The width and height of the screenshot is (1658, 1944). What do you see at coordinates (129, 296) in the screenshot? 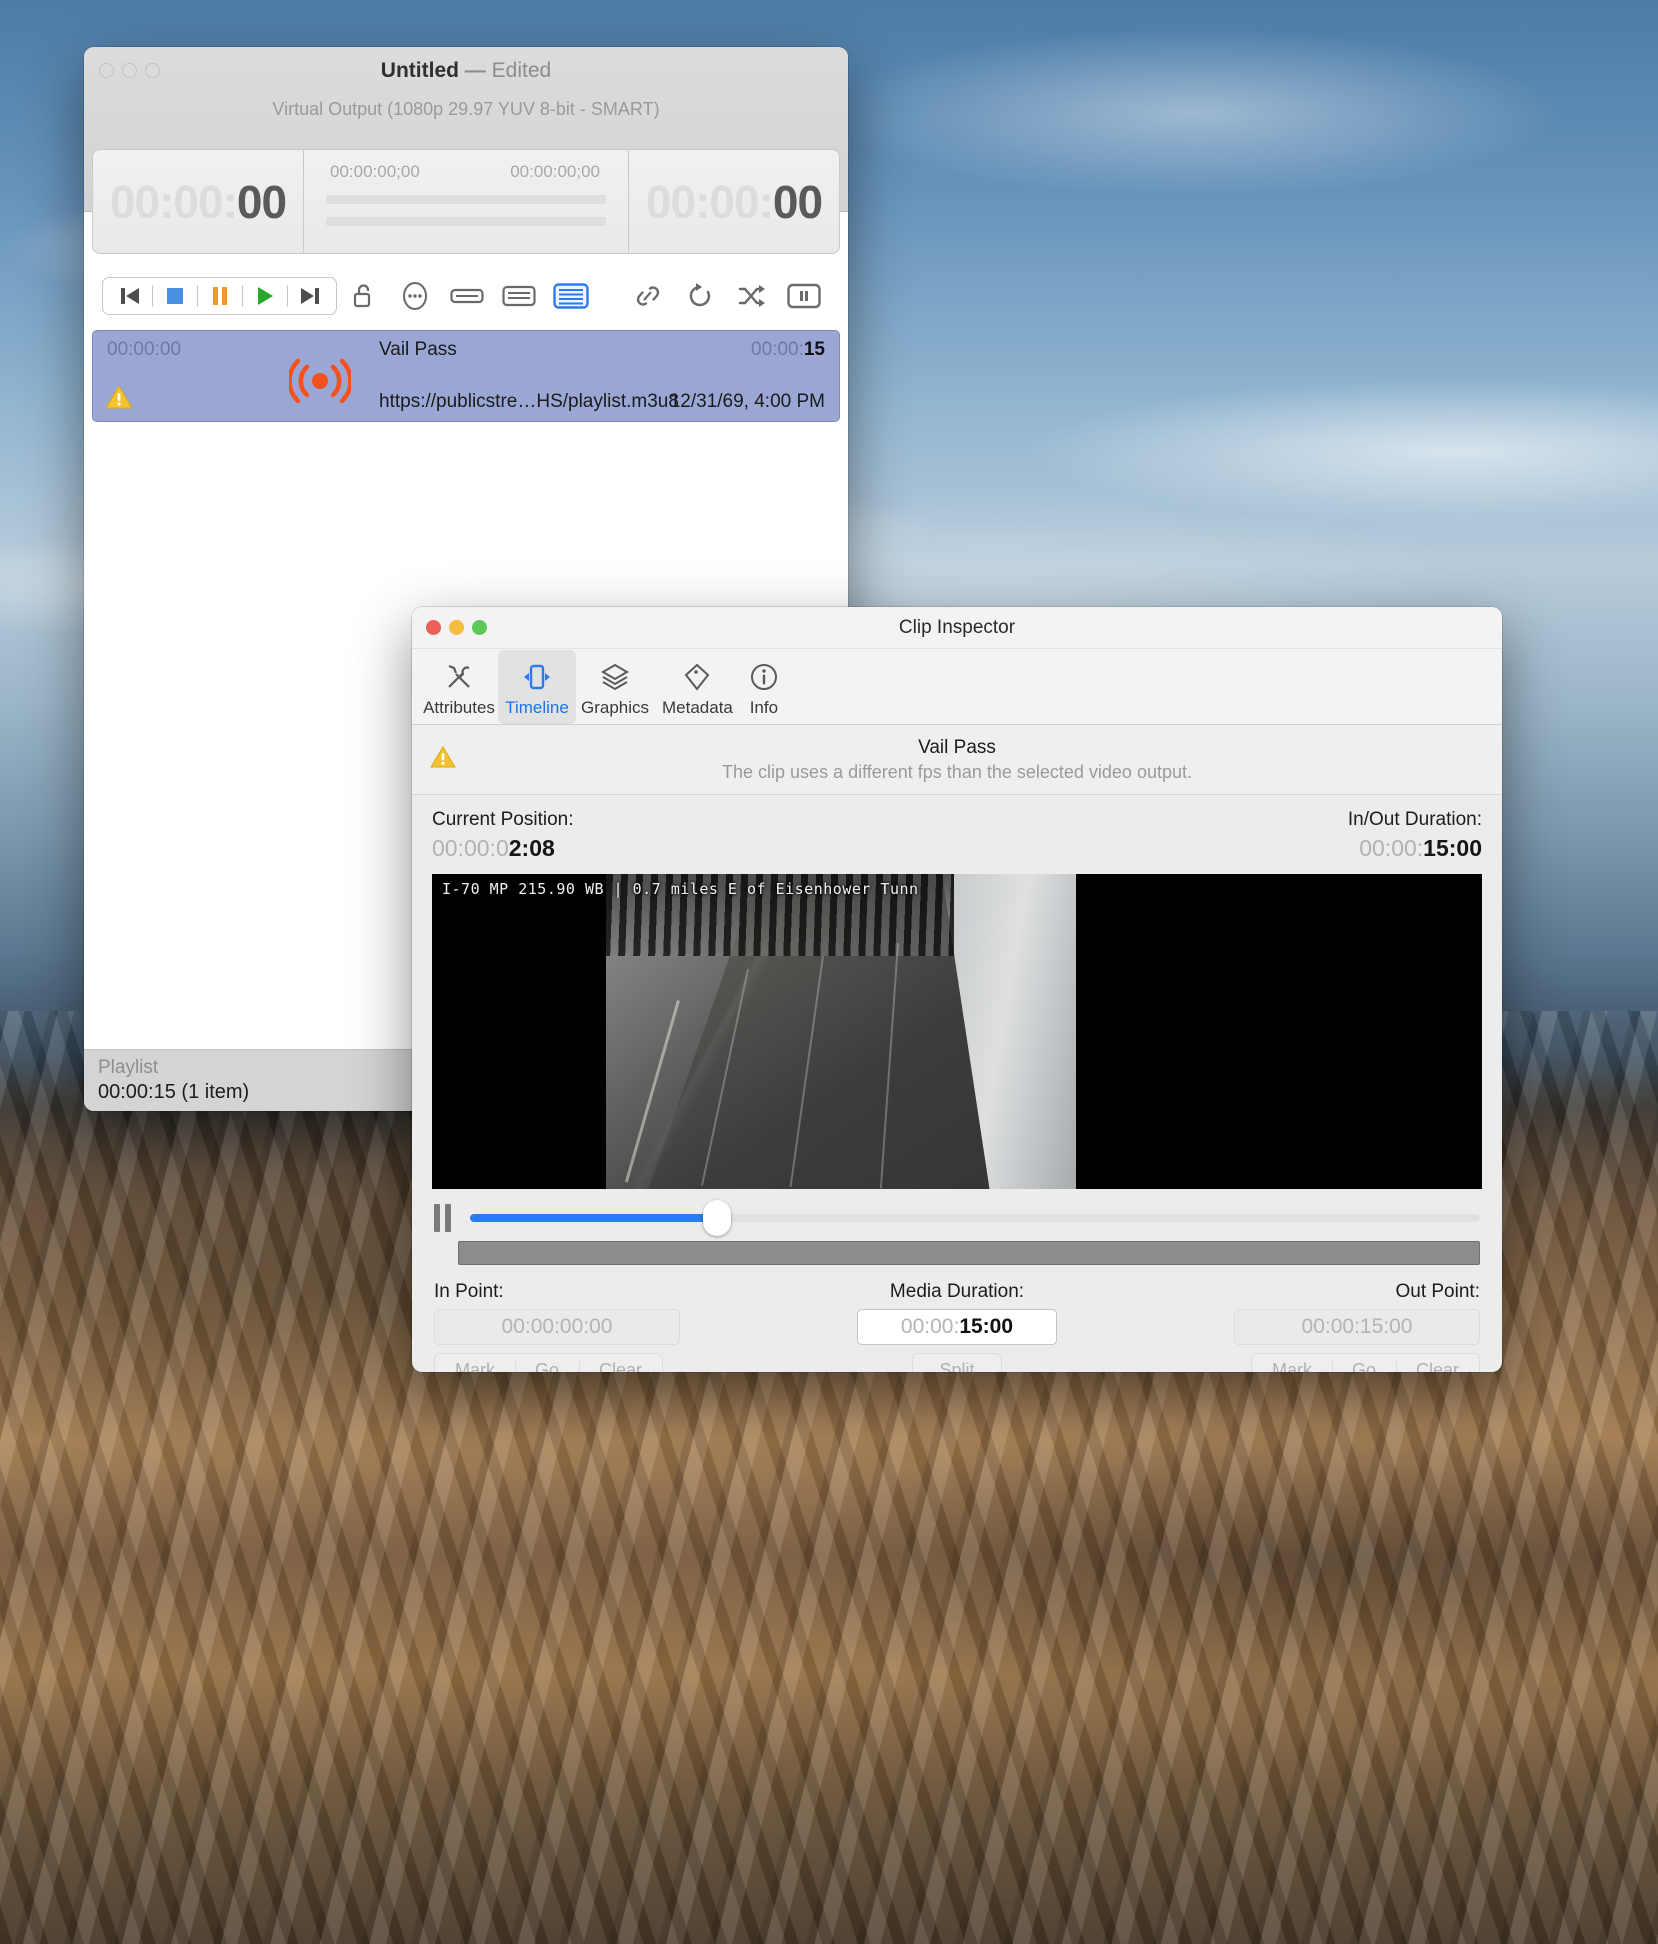
I see `previous-button` at bounding box center [129, 296].